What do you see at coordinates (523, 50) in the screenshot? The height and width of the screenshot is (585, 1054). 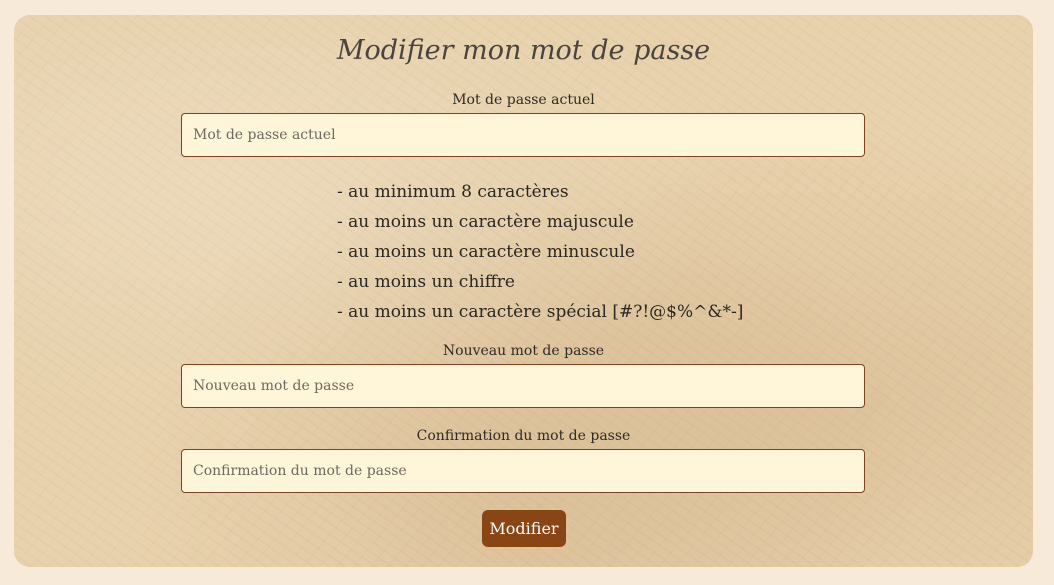 I see `page-title: Modifier mon mot de passe` at bounding box center [523, 50].